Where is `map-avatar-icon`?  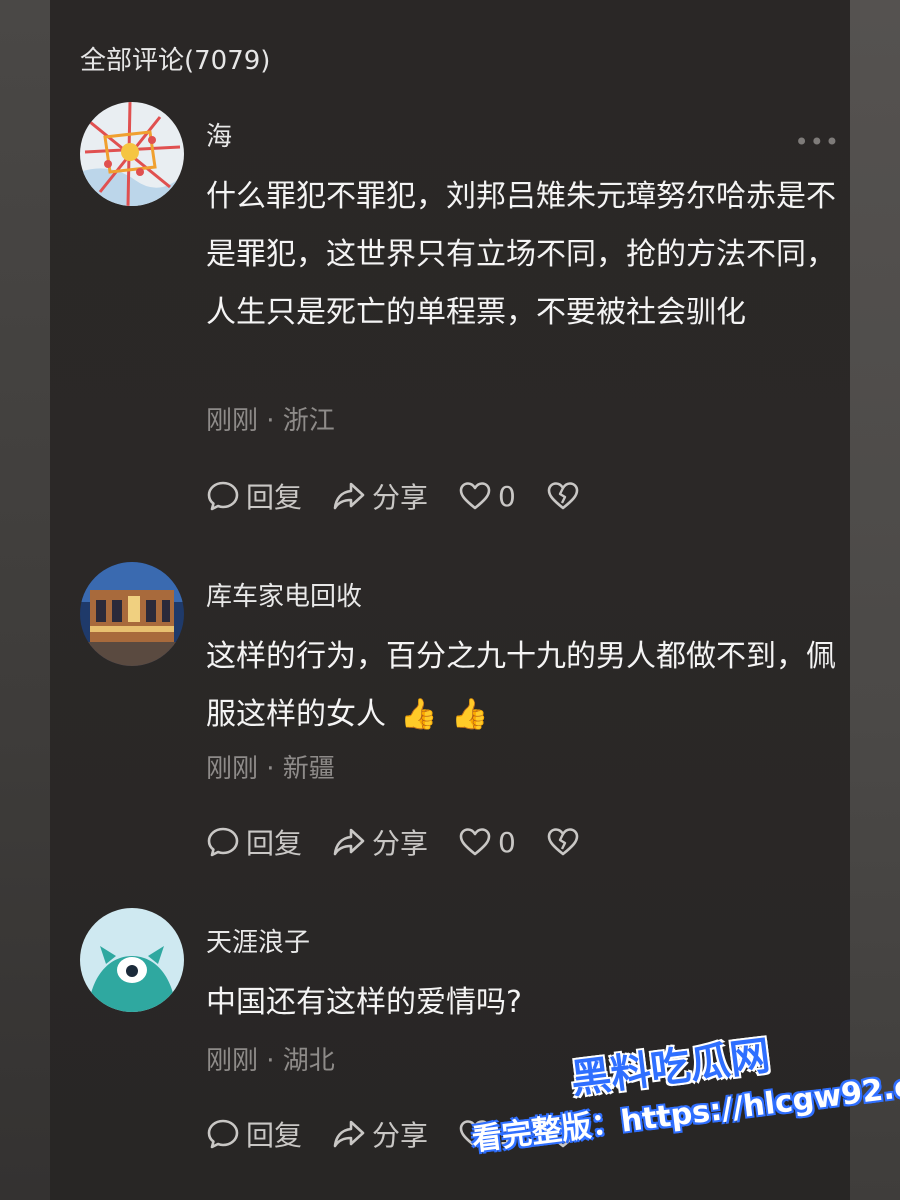 map-avatar-icon is located at coordinates (132, 154).